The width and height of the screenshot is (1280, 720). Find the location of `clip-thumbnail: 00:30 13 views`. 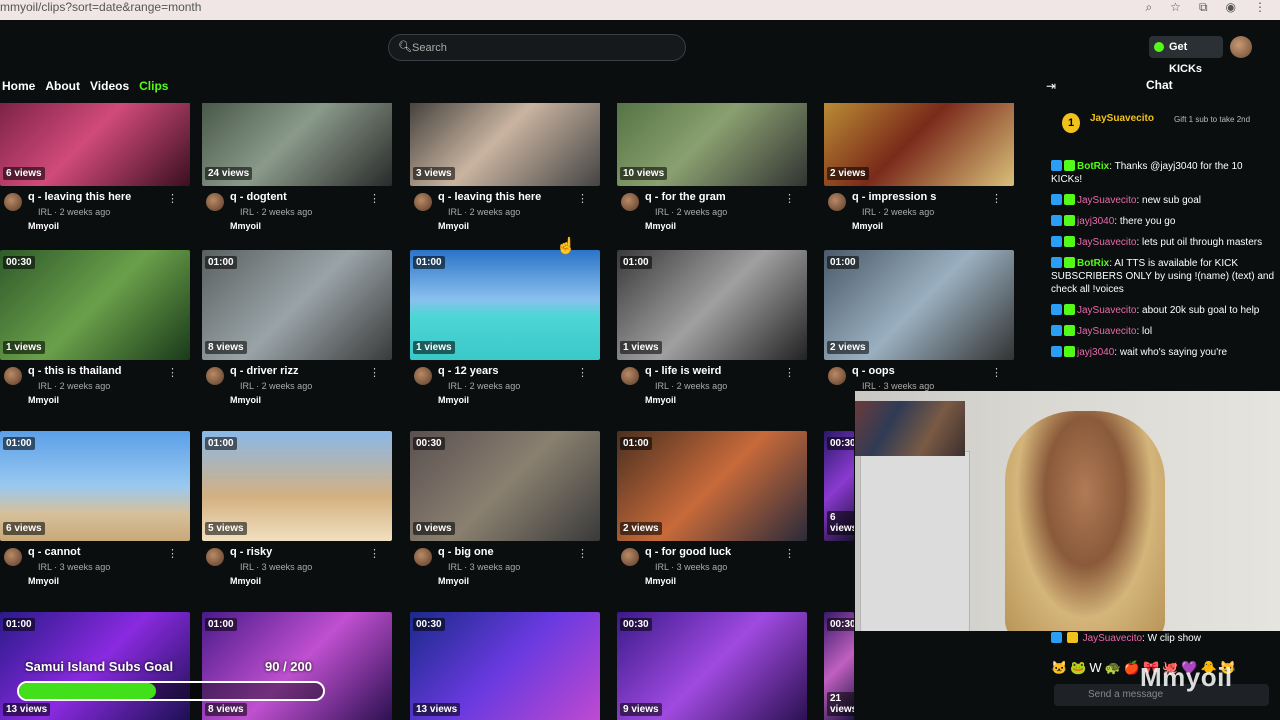

clip-thumbnail: 00:30 13 views is located at coordinates (505, 666).